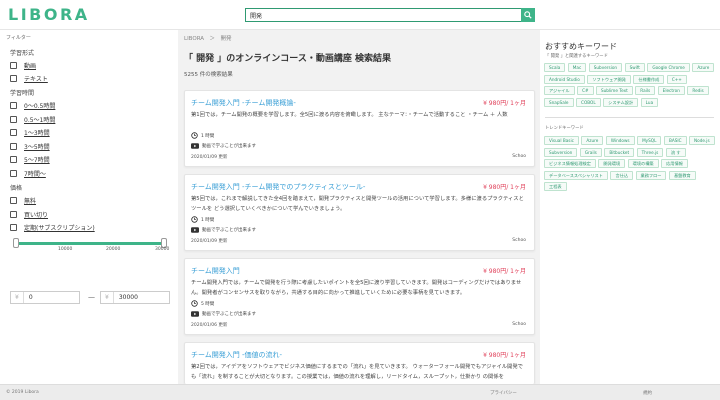  I want to click on filter-label: 動画, so click(30, 65).